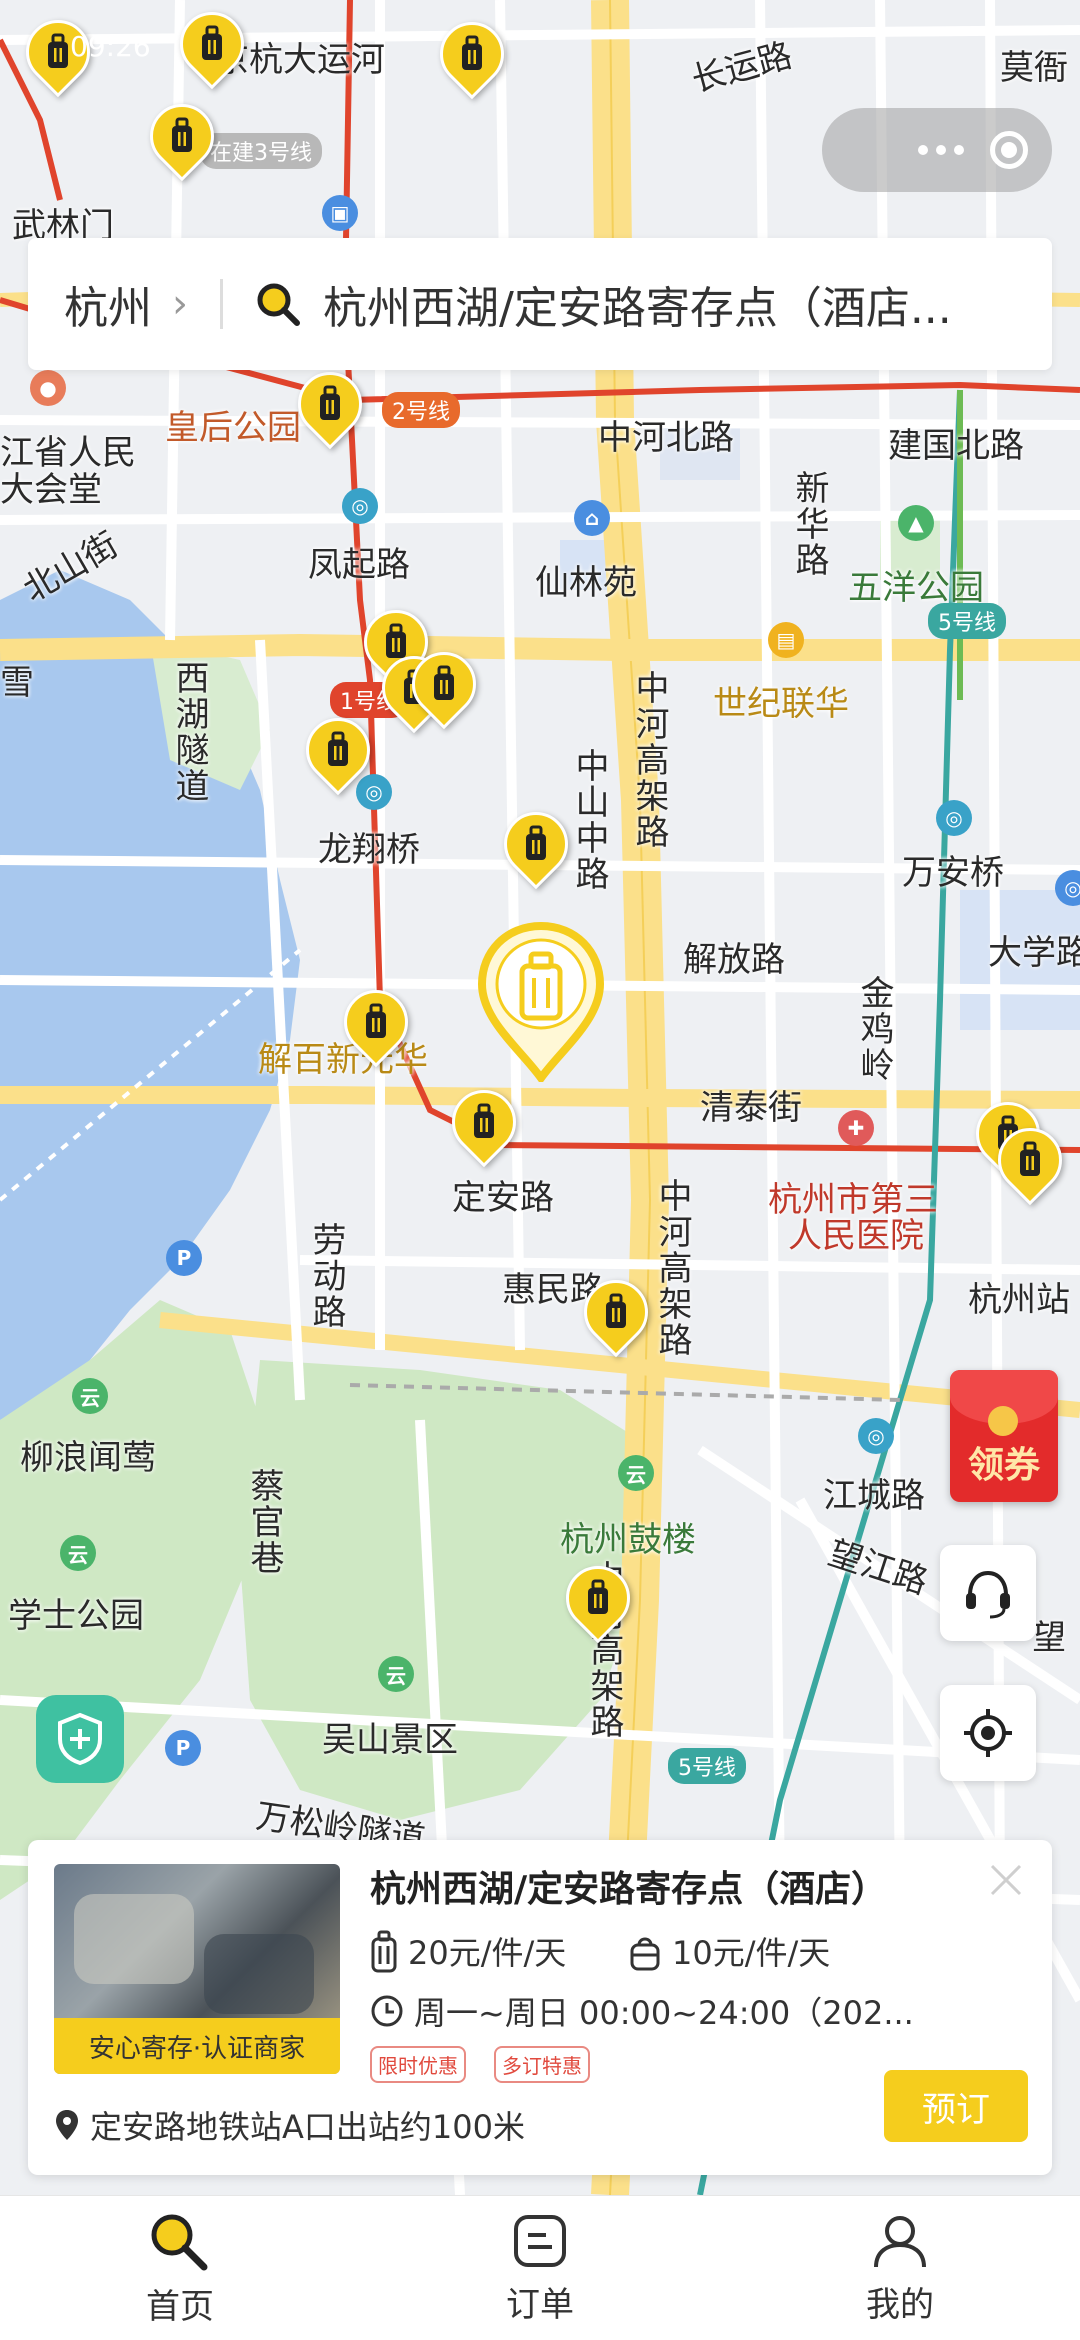  Describe the element at coordinates (734, 960) in the screenshot. I see `map-label: 解放路` at that location.